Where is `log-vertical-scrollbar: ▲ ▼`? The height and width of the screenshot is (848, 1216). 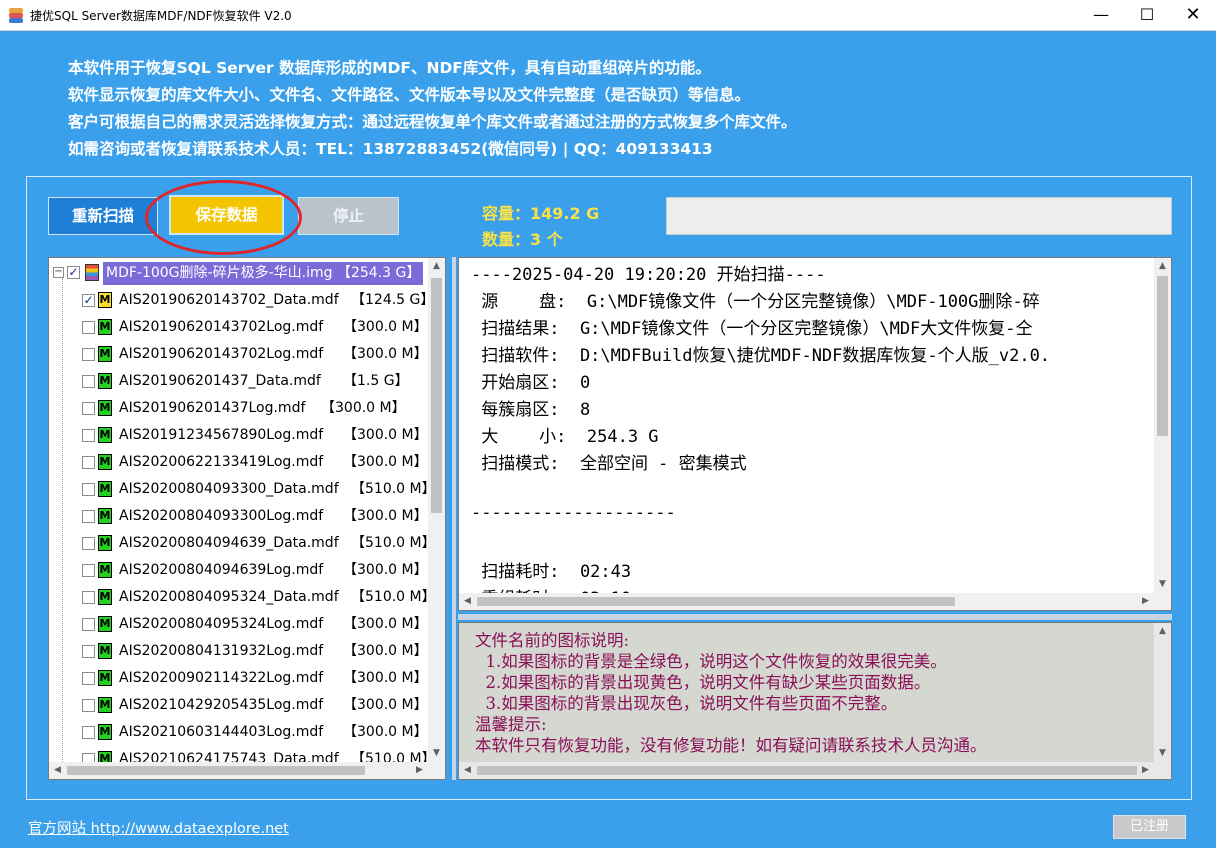 log-vertical-scrollbar: ▲ ▼ is located at coordinates (1162, 425).